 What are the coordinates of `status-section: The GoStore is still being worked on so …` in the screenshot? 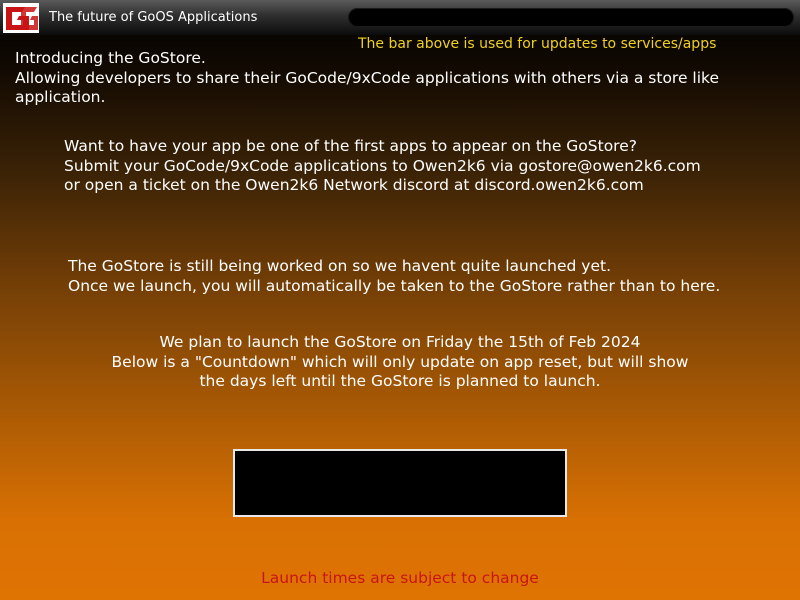 It's located at (394, 276).